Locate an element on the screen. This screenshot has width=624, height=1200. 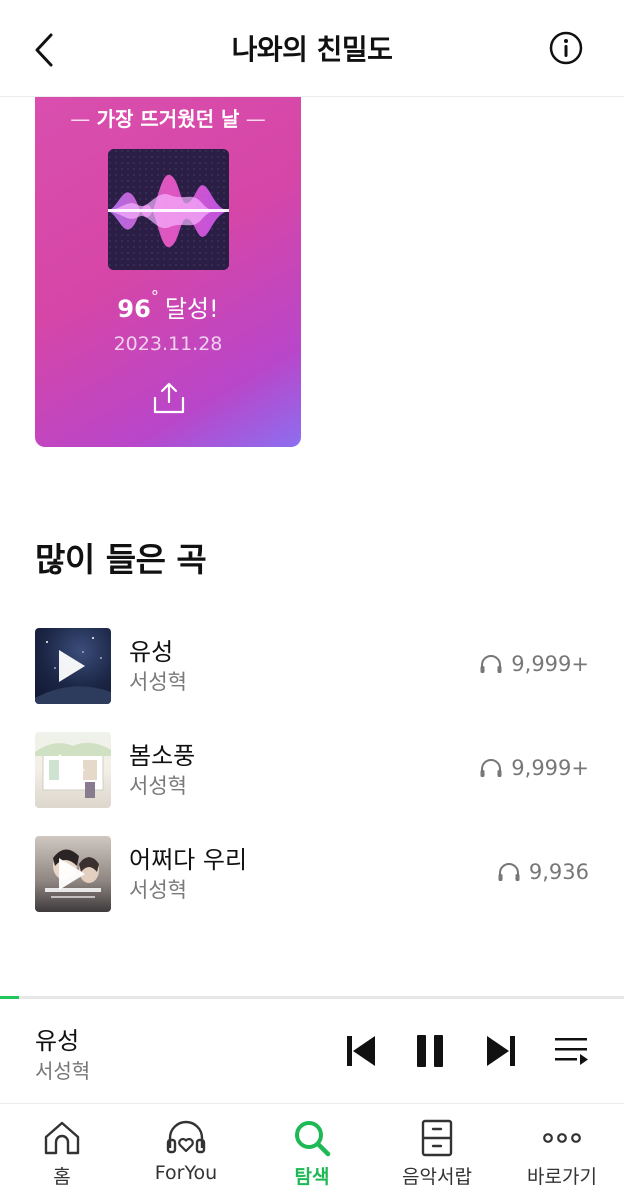
drawer-icon is located at coordinates (437, 1138).